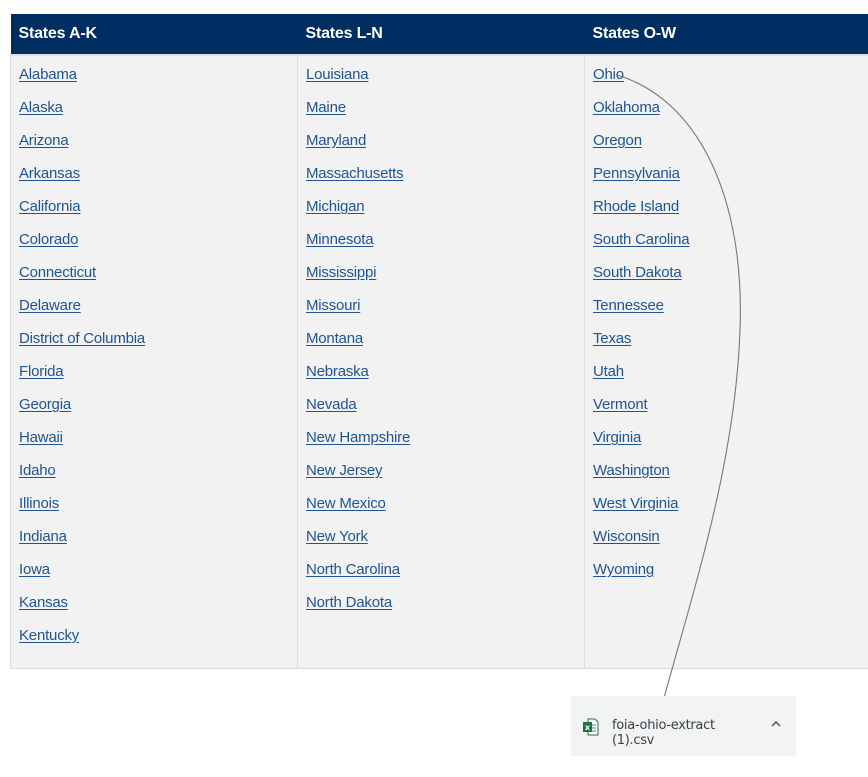  What do you see at coordinates (635, 503) in the screenshot?
I see `state-link-west-virginia: West Virginia` at bounding box center [635, 503].